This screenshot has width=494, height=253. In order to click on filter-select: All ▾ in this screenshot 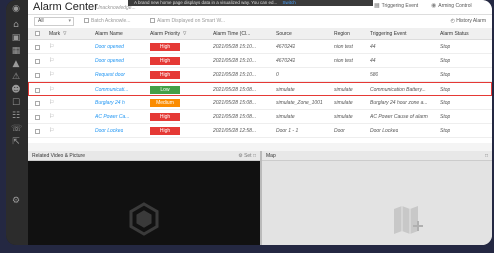, I will do `click(54, 21)`.